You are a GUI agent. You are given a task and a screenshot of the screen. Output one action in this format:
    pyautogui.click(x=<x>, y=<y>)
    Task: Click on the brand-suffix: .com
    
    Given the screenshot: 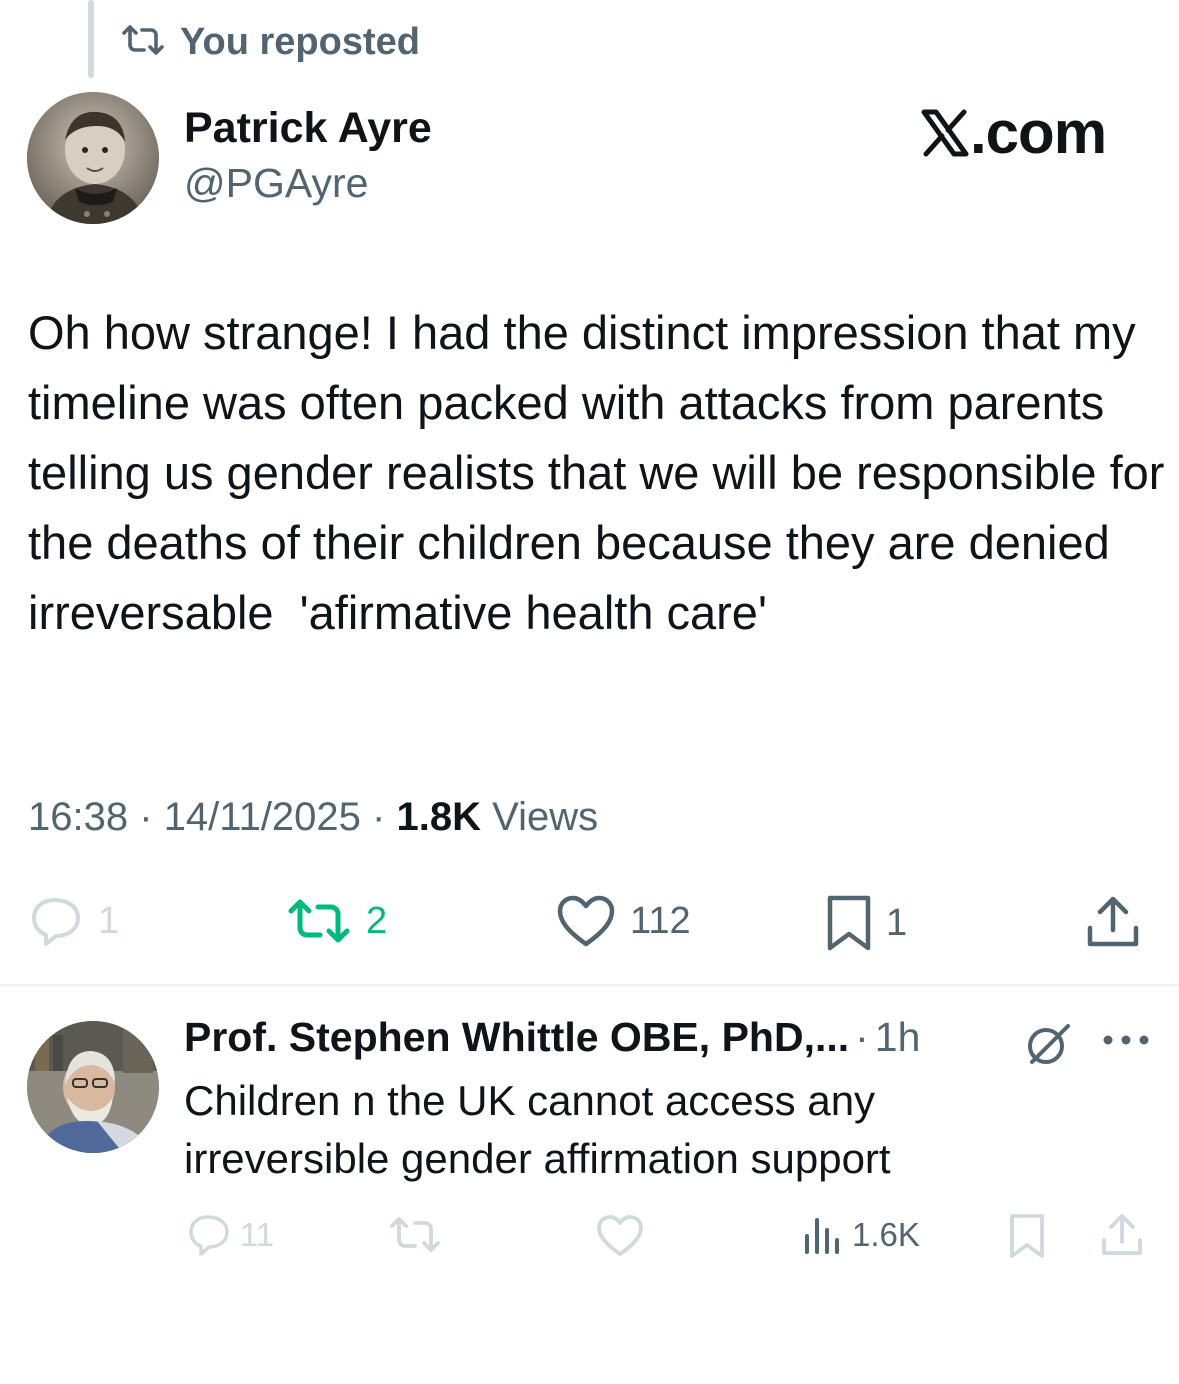 What is the action you would take?
    pyautogui.click(x=1038, y=132)
    